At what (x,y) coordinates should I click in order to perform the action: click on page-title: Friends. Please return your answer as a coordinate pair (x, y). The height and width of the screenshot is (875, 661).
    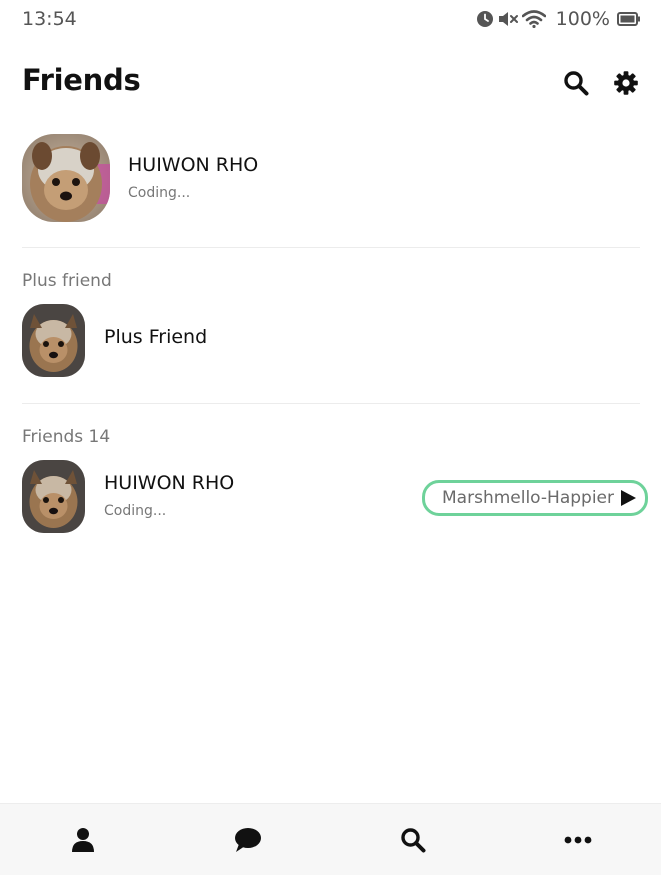
    Looking at the image, I should click on (81, 80).